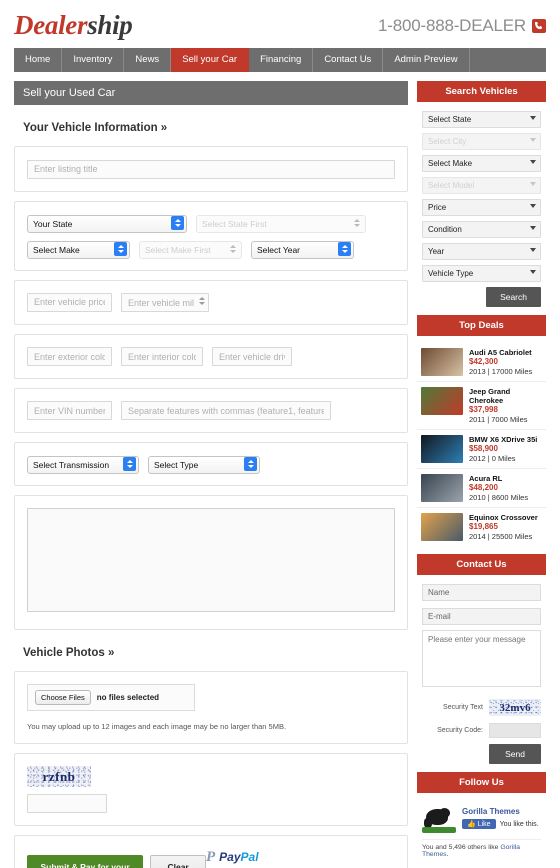 This screenshot has height=868, width=560. Describe the element at coordinates (486, 478) in the screenshot. I see `deal-title: Acura RL` at that location.